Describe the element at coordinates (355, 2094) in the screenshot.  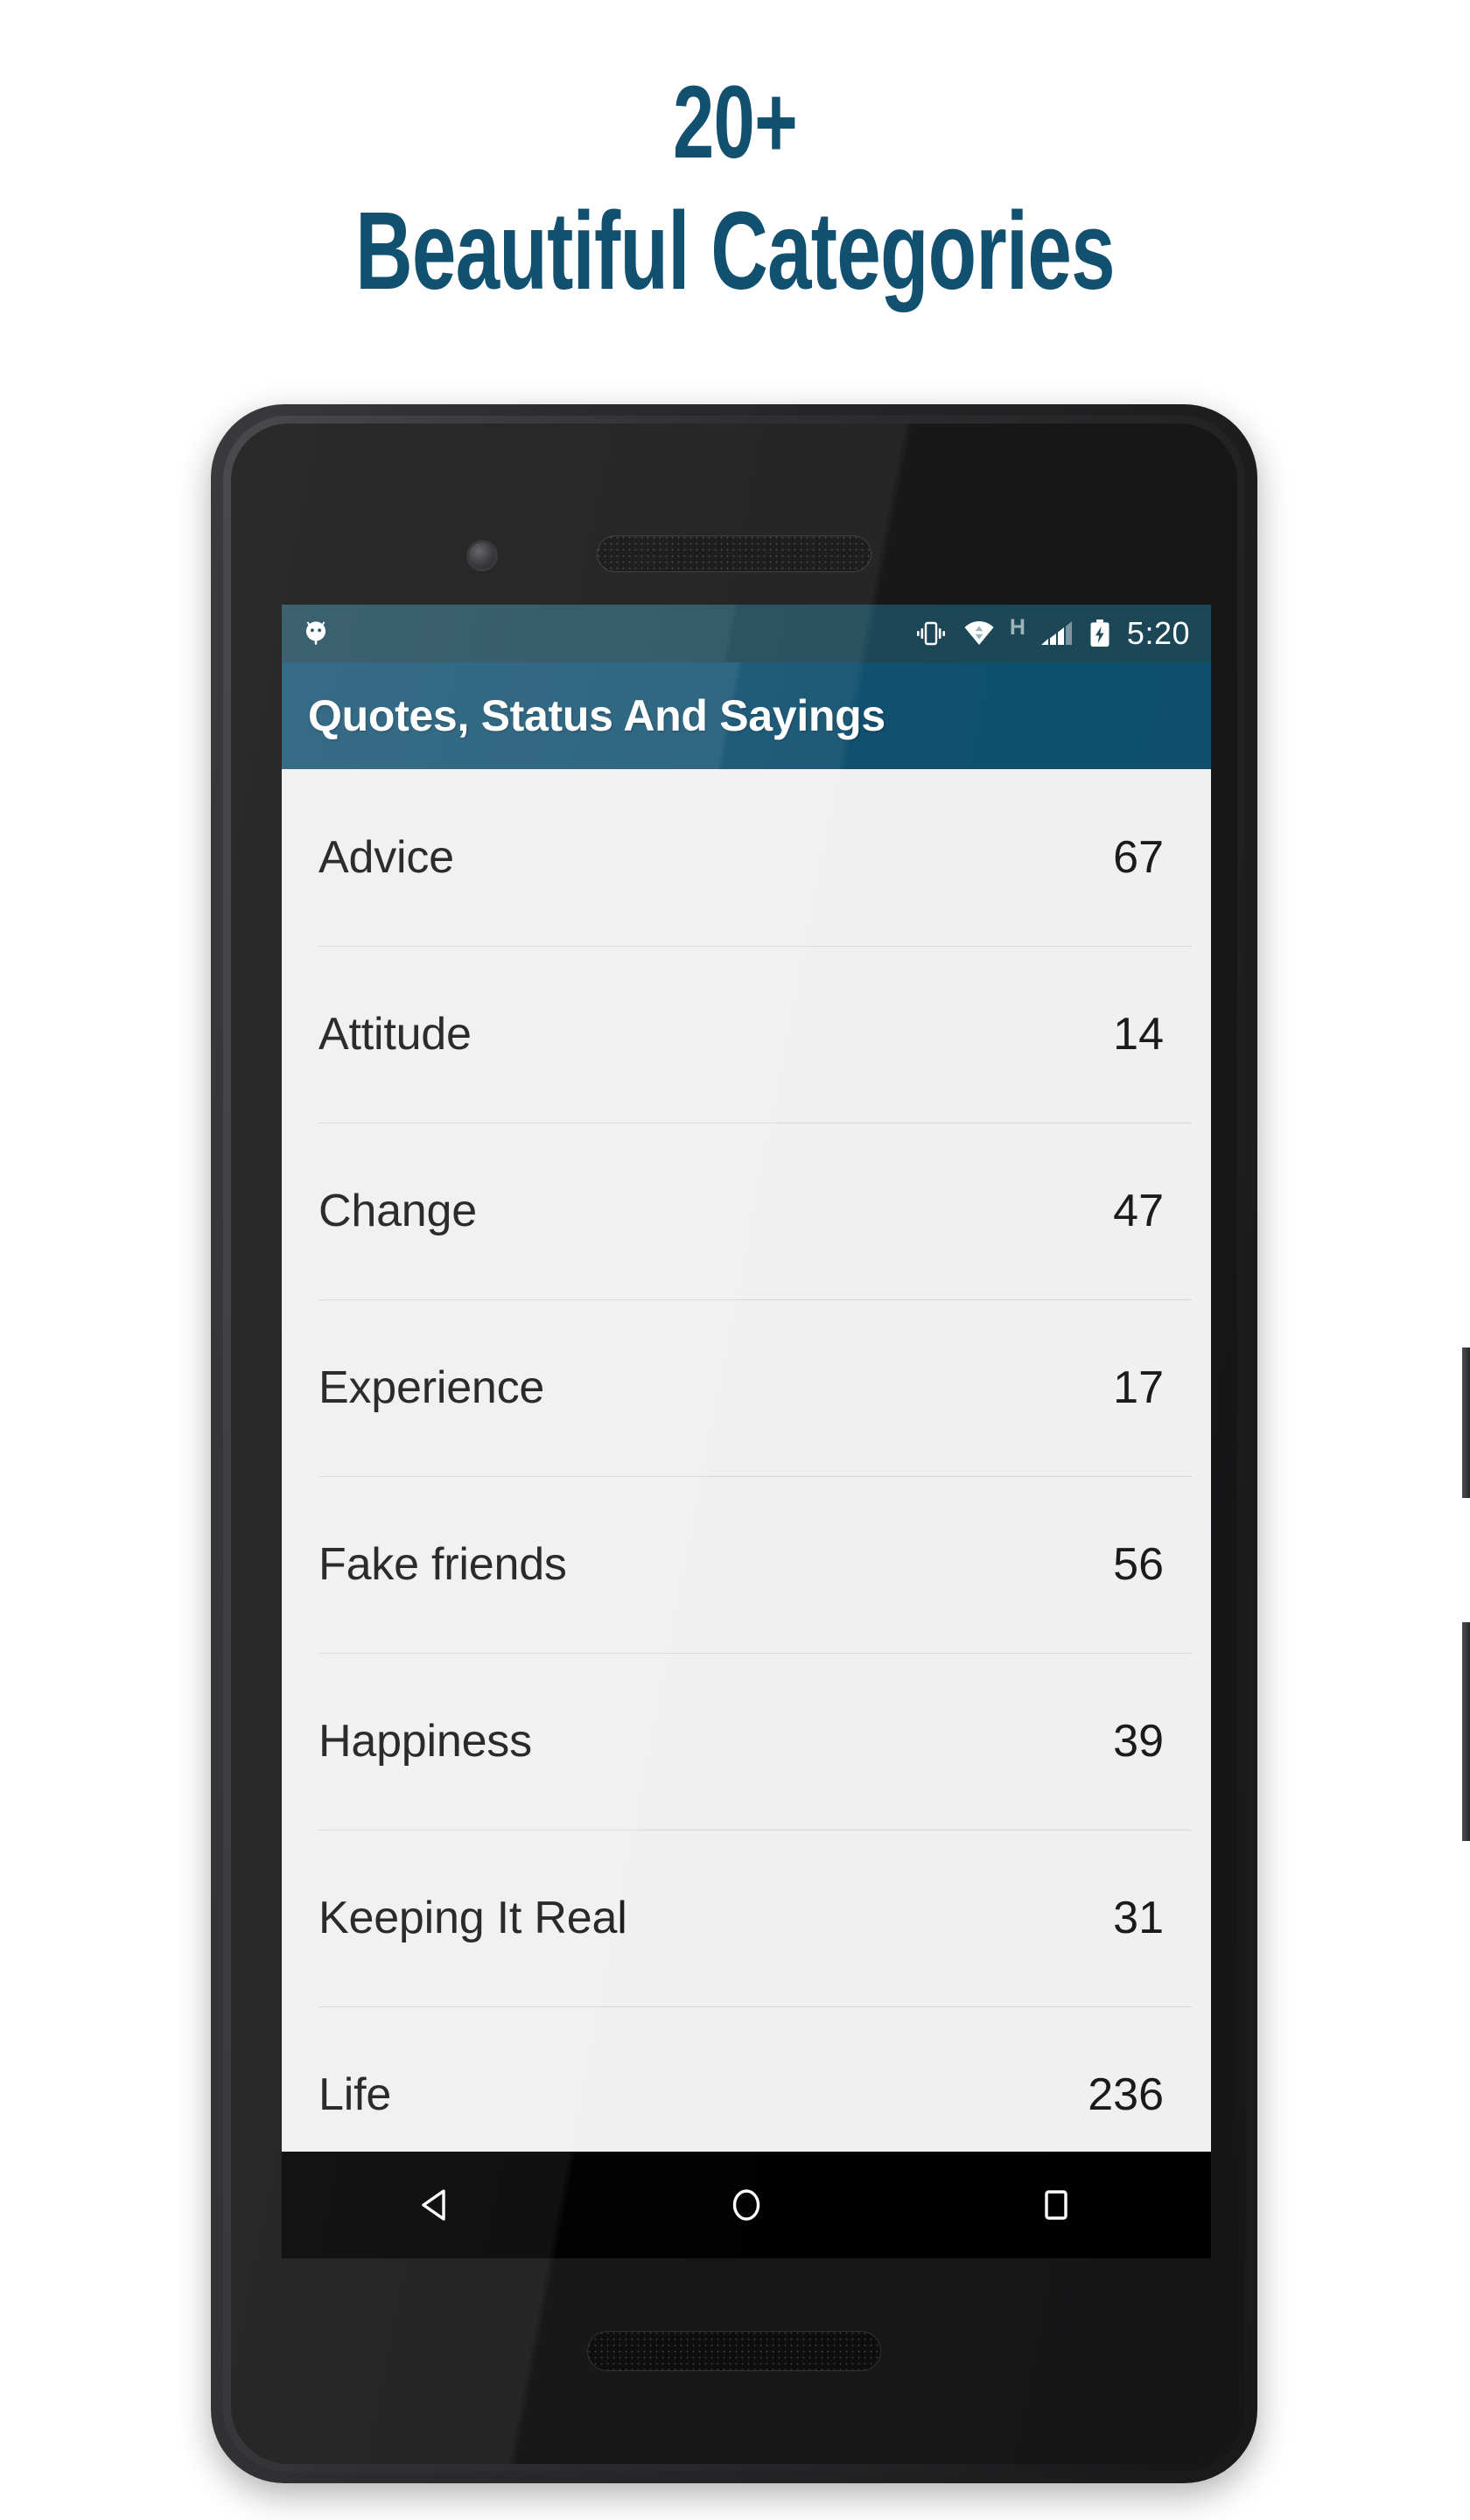
I see `category-name: Life` at that location.